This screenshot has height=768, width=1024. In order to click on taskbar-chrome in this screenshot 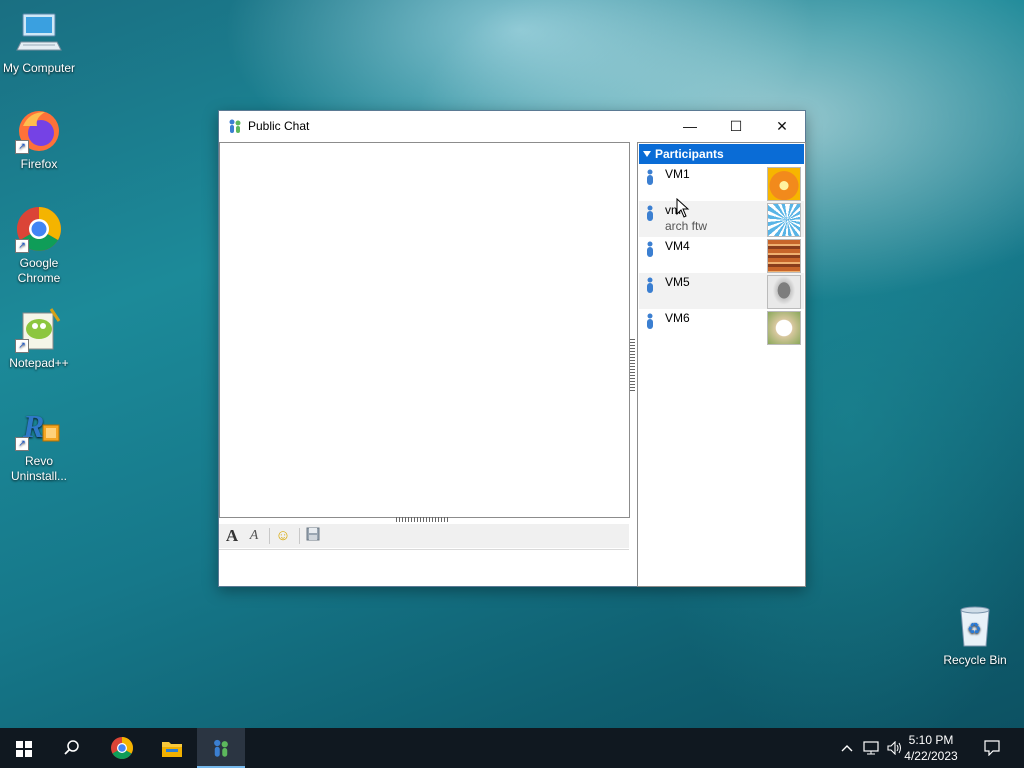, I will do `click(122, 748)`.